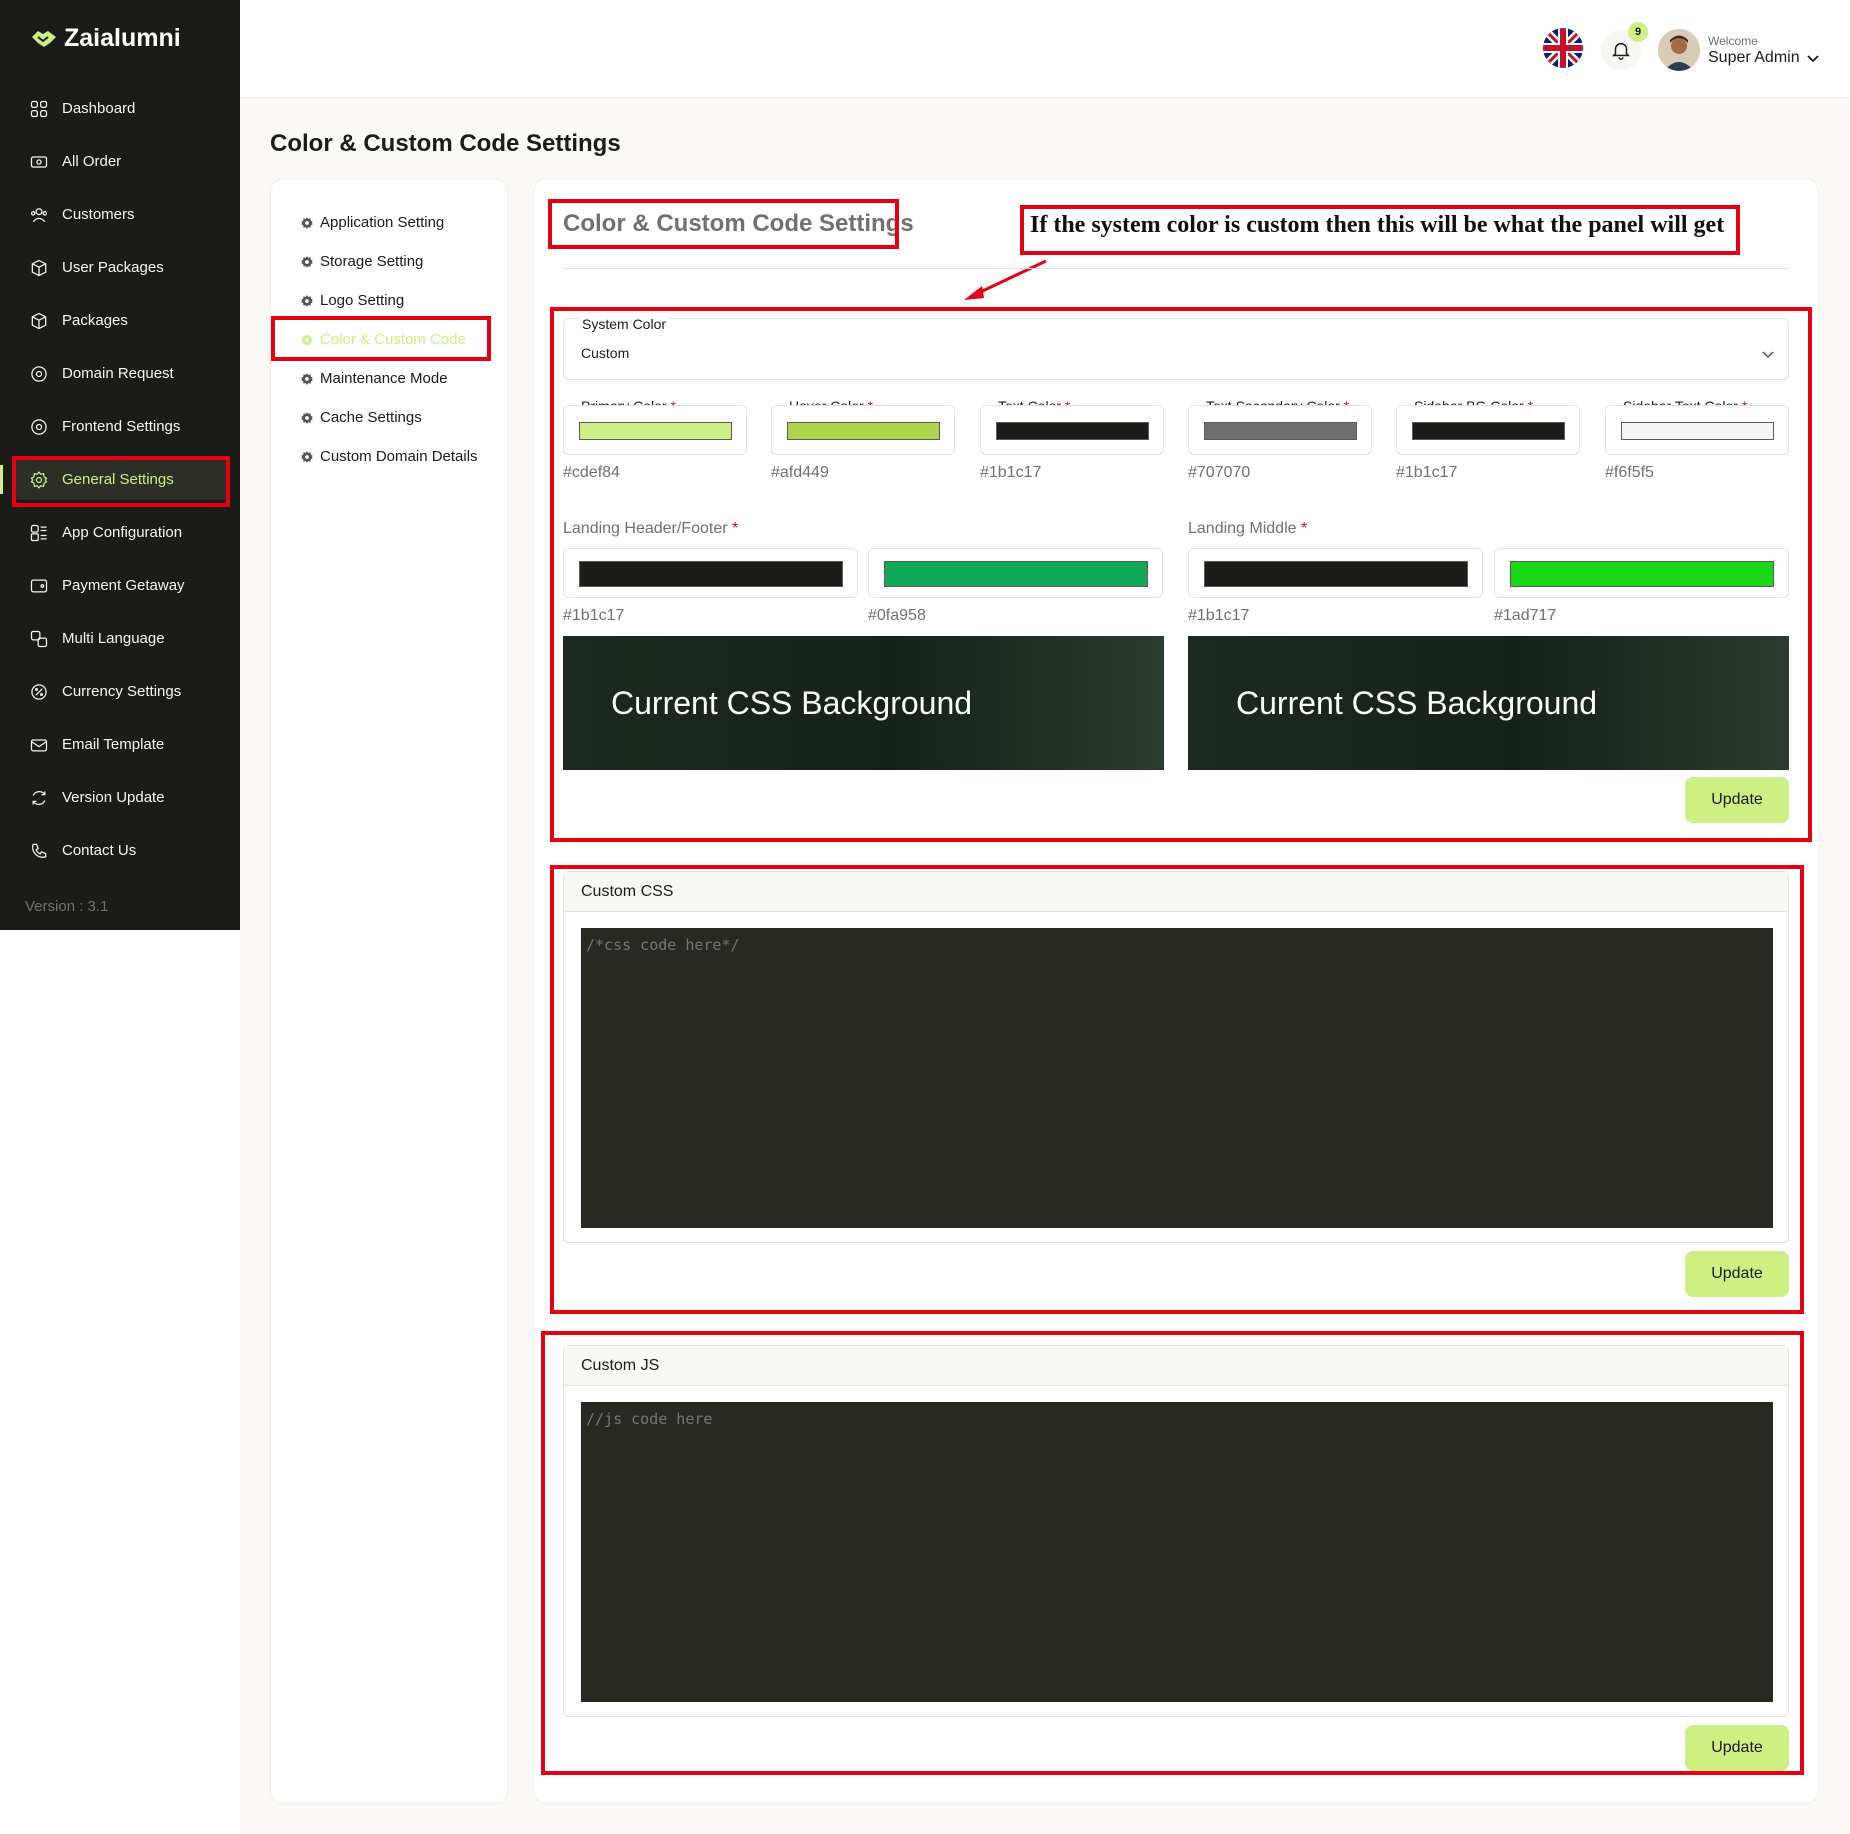 The height and width of the screenshot is (1834, 1850). What do you see at coordinates (591, 472) in the screenshot?
I see `primary-color-hex: #cdef84` at bounding box center [591, 472].